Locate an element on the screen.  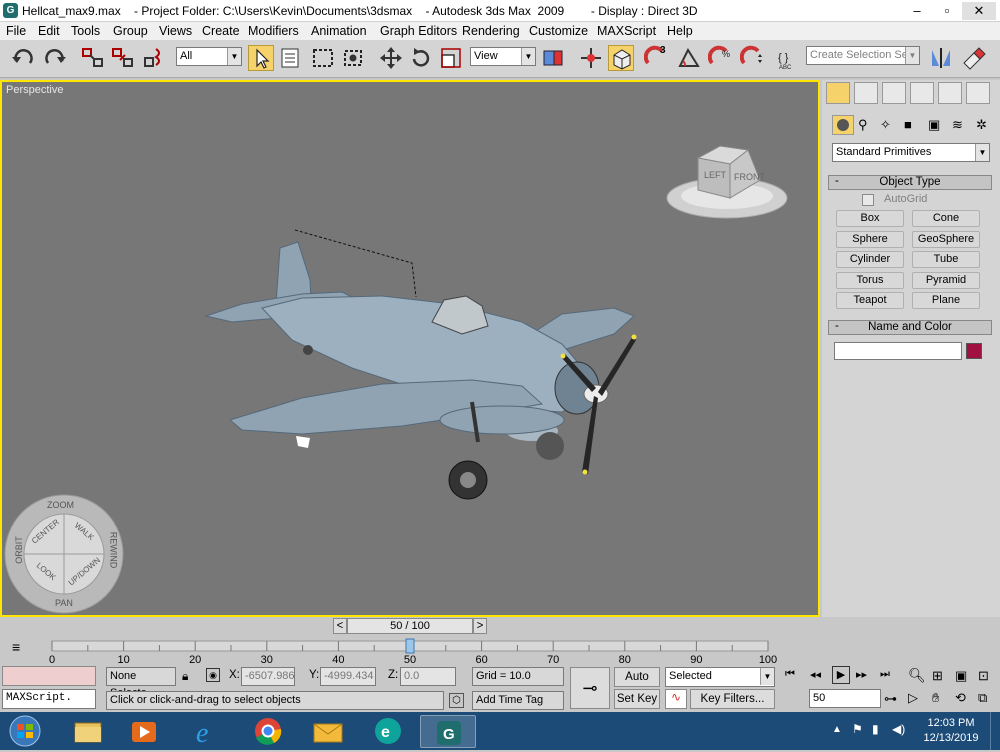
close-button: ✕ is located at coordinates (979, 11).